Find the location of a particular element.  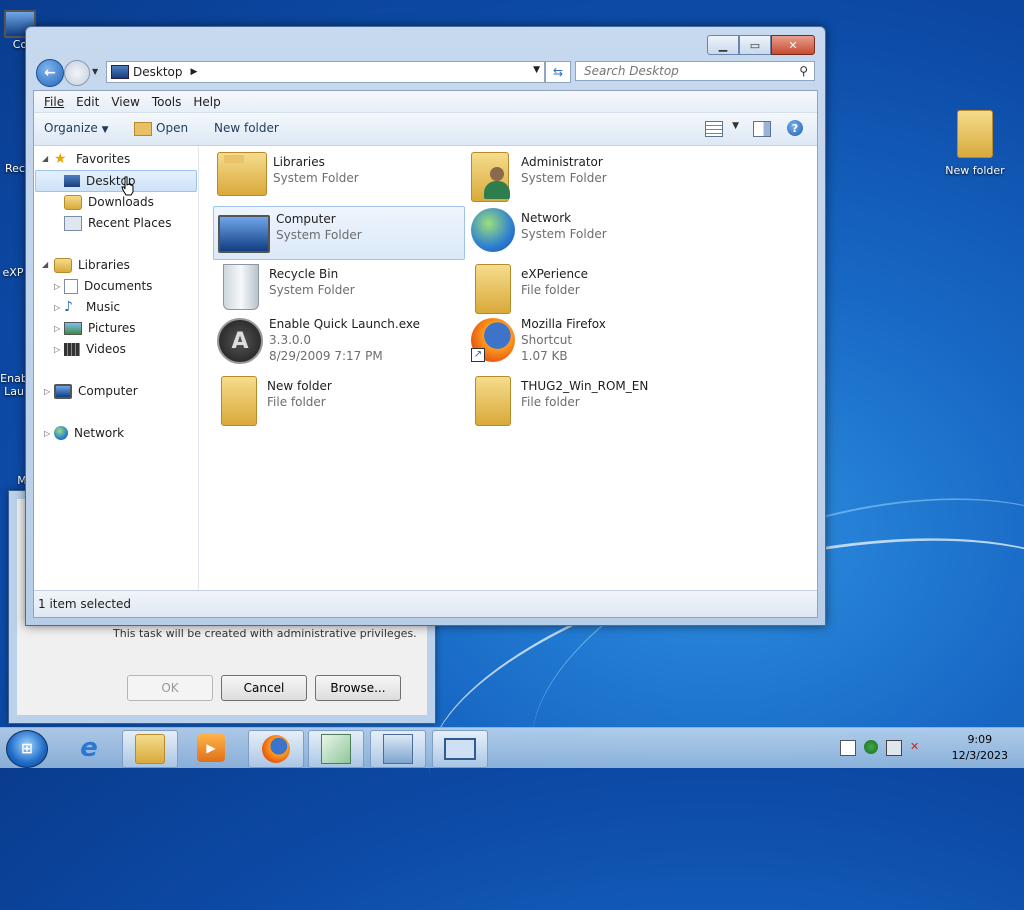

menu-view: View is located at coordinates (125, 102).